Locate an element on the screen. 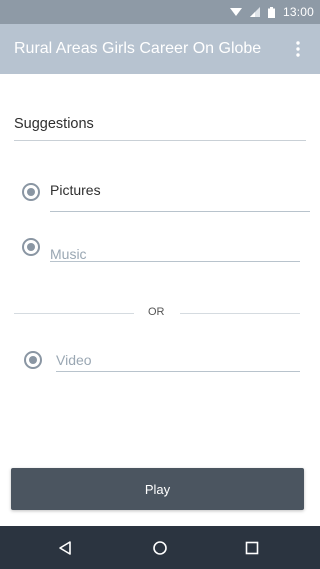 Image resolution: width=320 pixels, height=569 pixels. nav-bar is located at coordinates (160, 547).